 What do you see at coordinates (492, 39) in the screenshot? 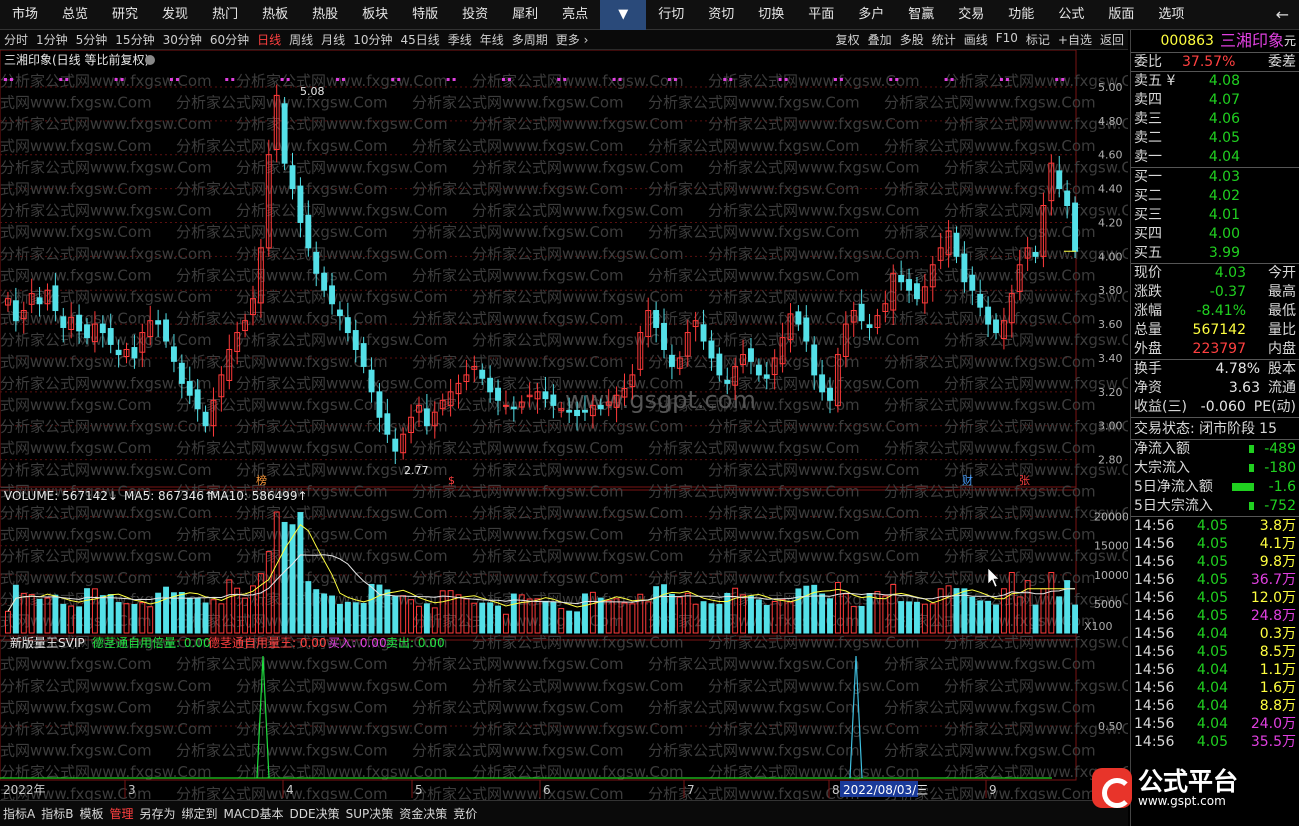
I see `period-tab: 年线` at bounding box center [492, 39].